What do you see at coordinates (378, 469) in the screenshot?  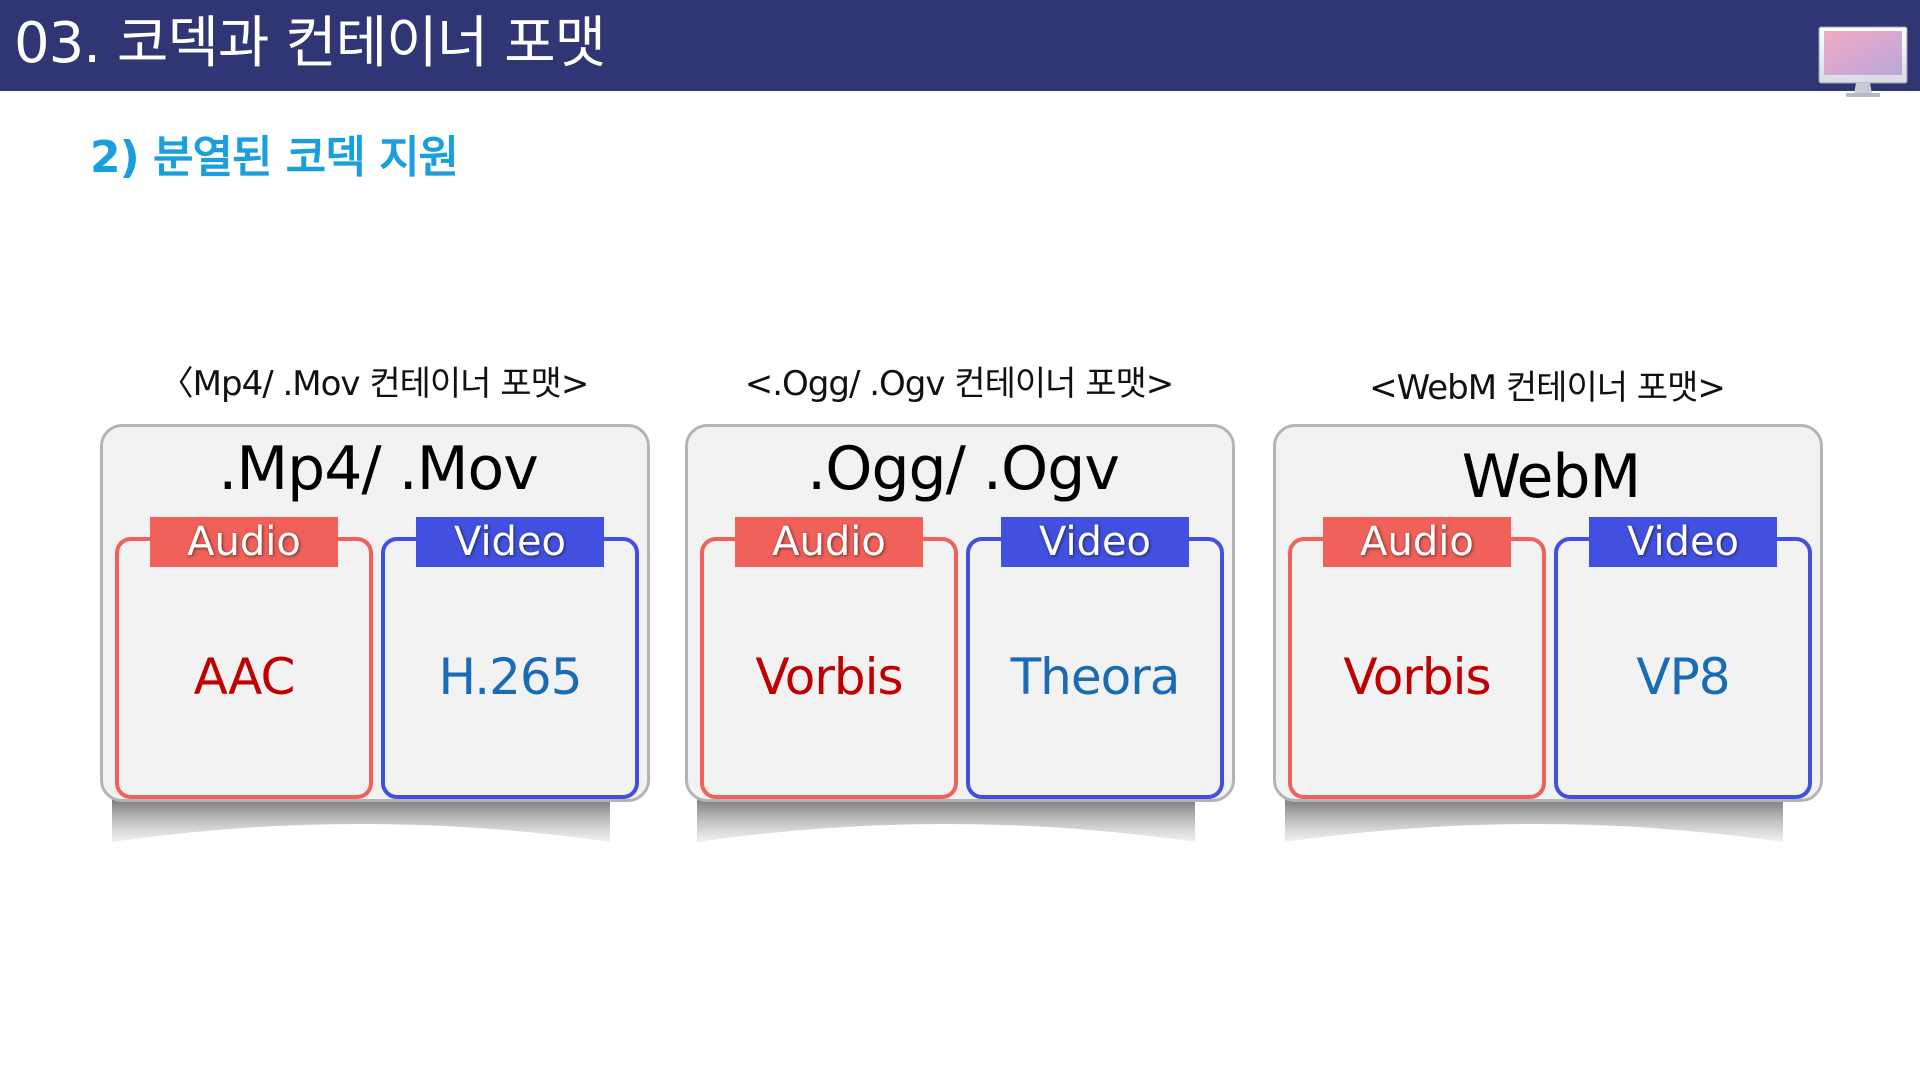 I see `container-title: .Mp4/ .Mov` at bounding box center [378, 469].